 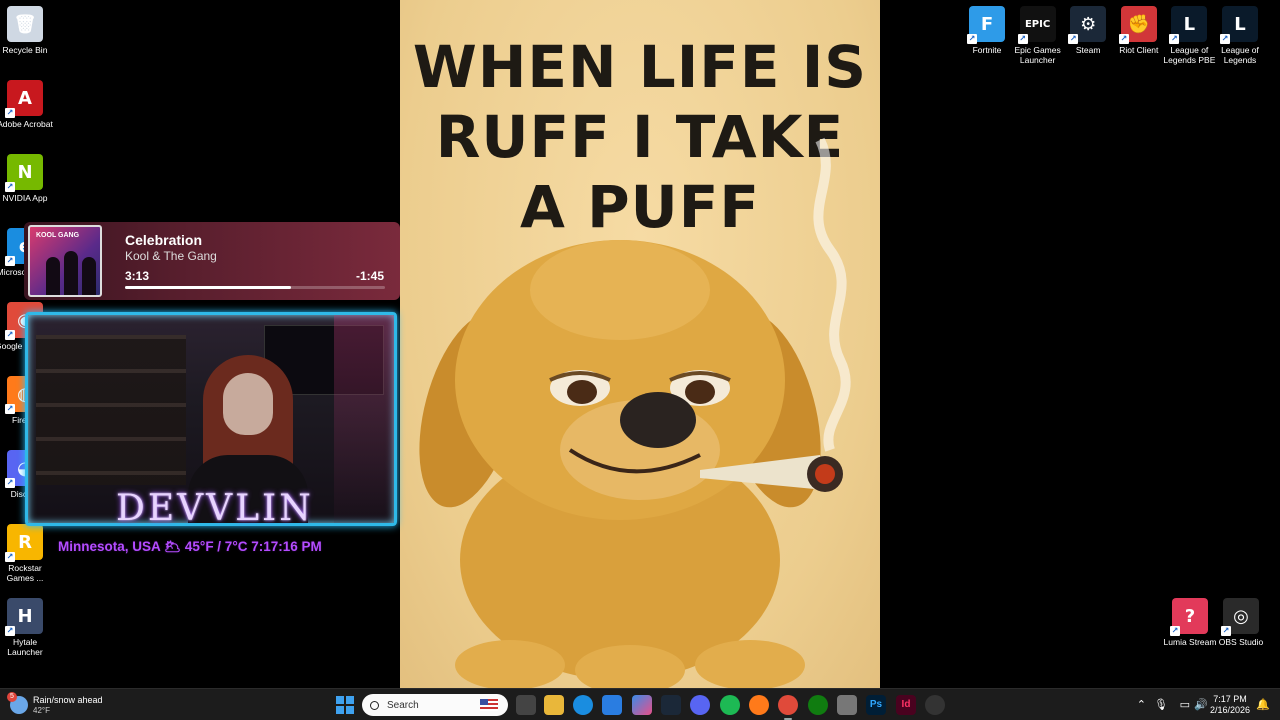 I want to click on desktop-icon-label: Steam, so click(x=1088, y=50).